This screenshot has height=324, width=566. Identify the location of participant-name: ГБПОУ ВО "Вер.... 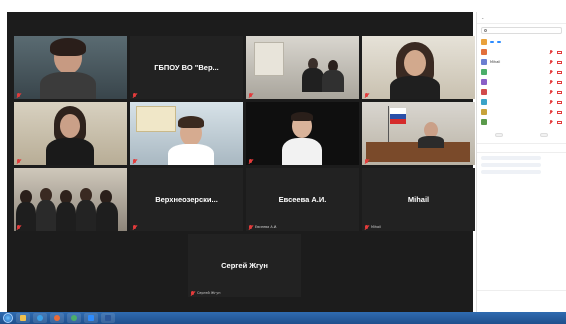
(186, 67).